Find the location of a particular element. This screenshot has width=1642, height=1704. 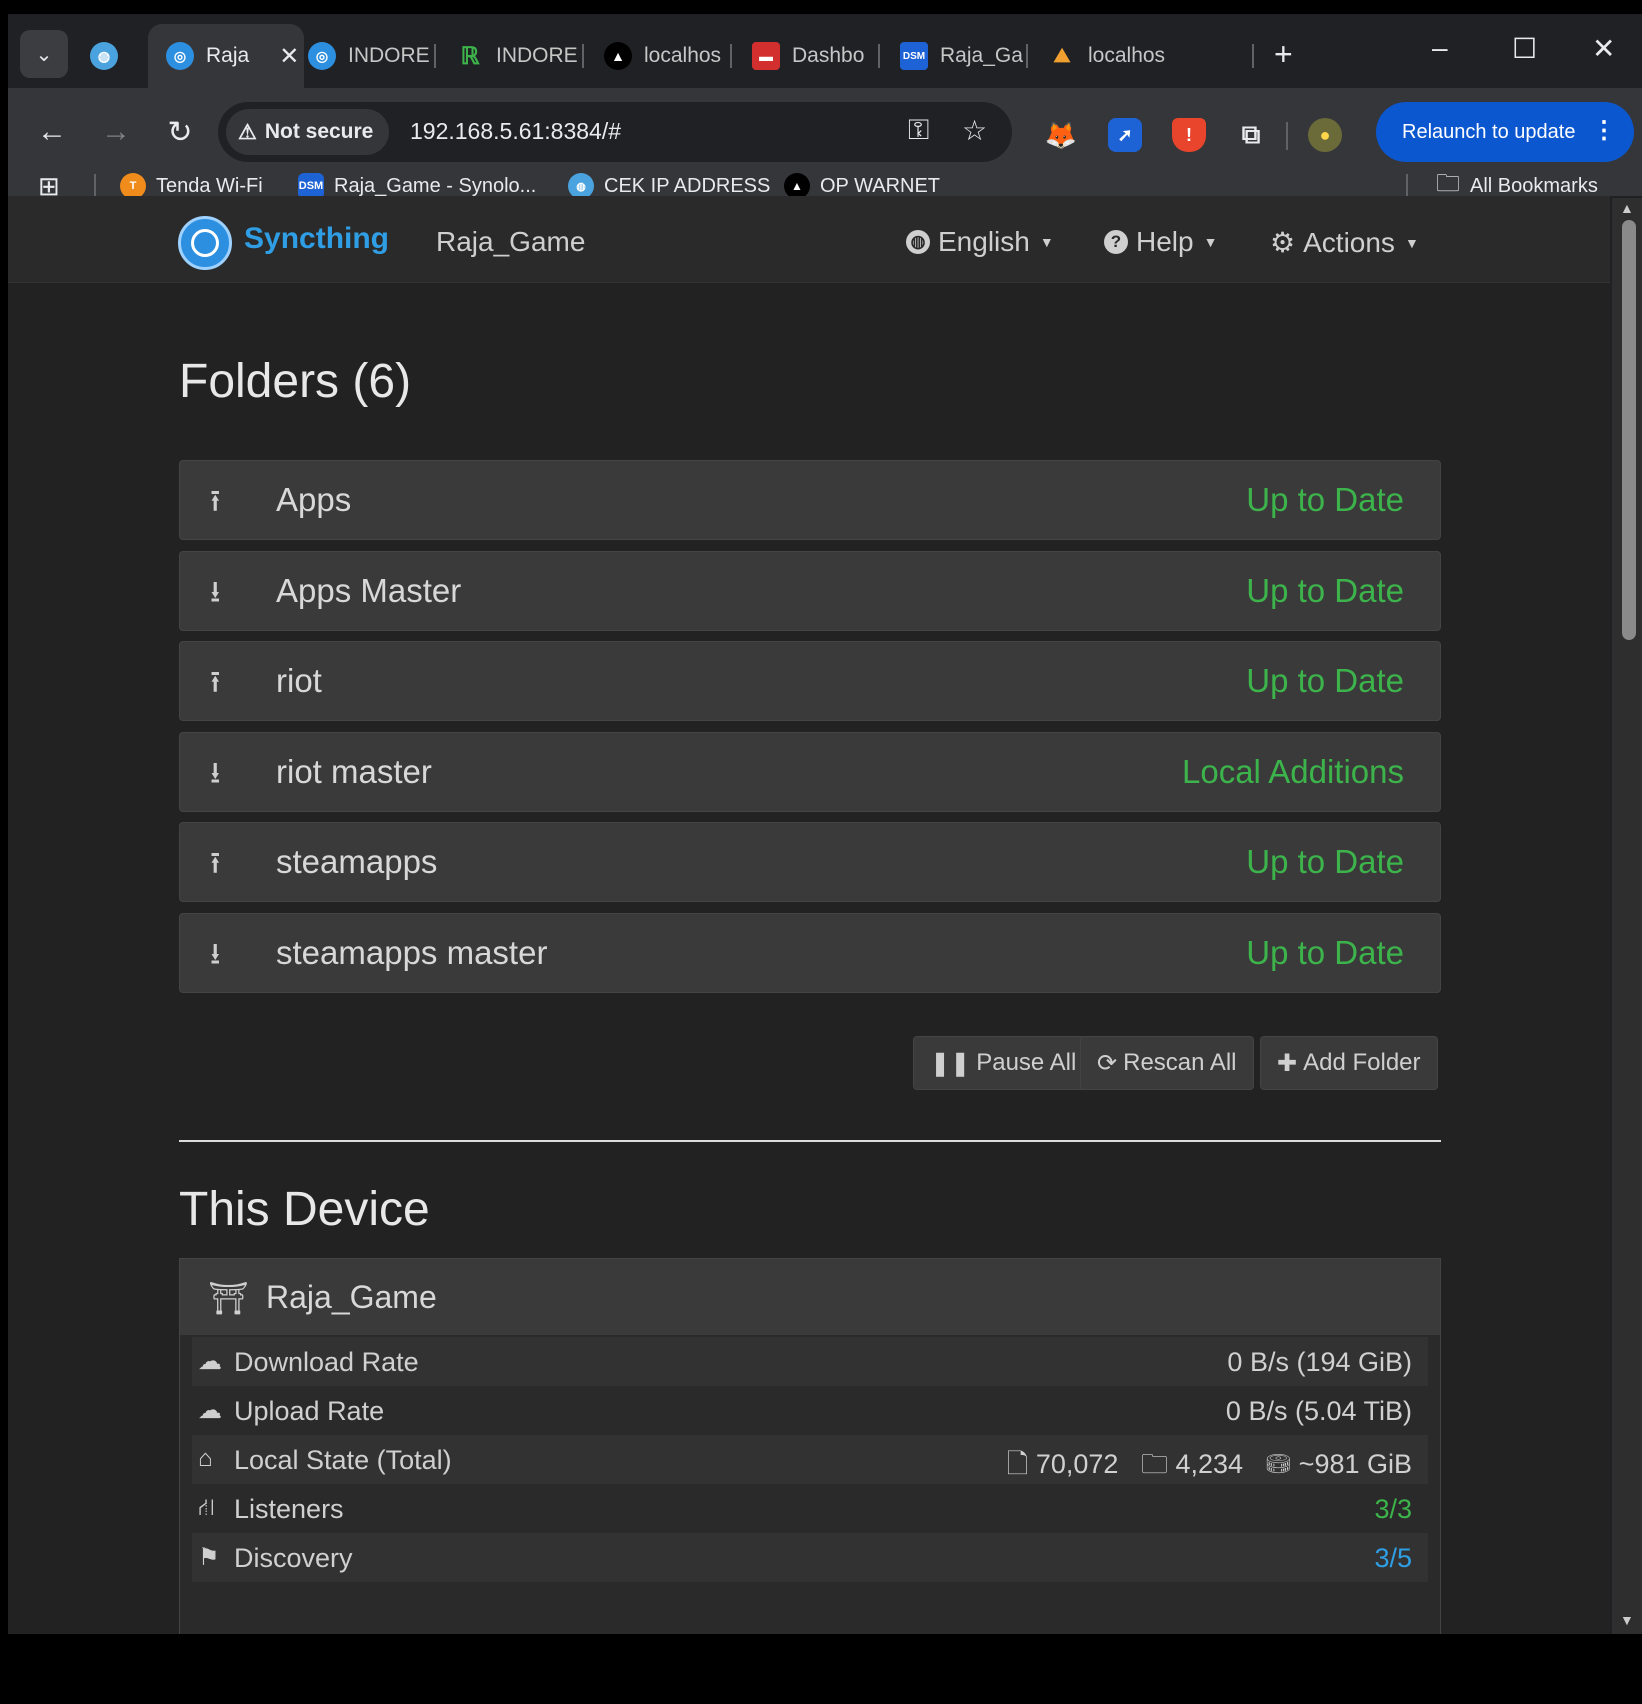

pause-all-label: Pause All is located at coordinates (1026, 1062).